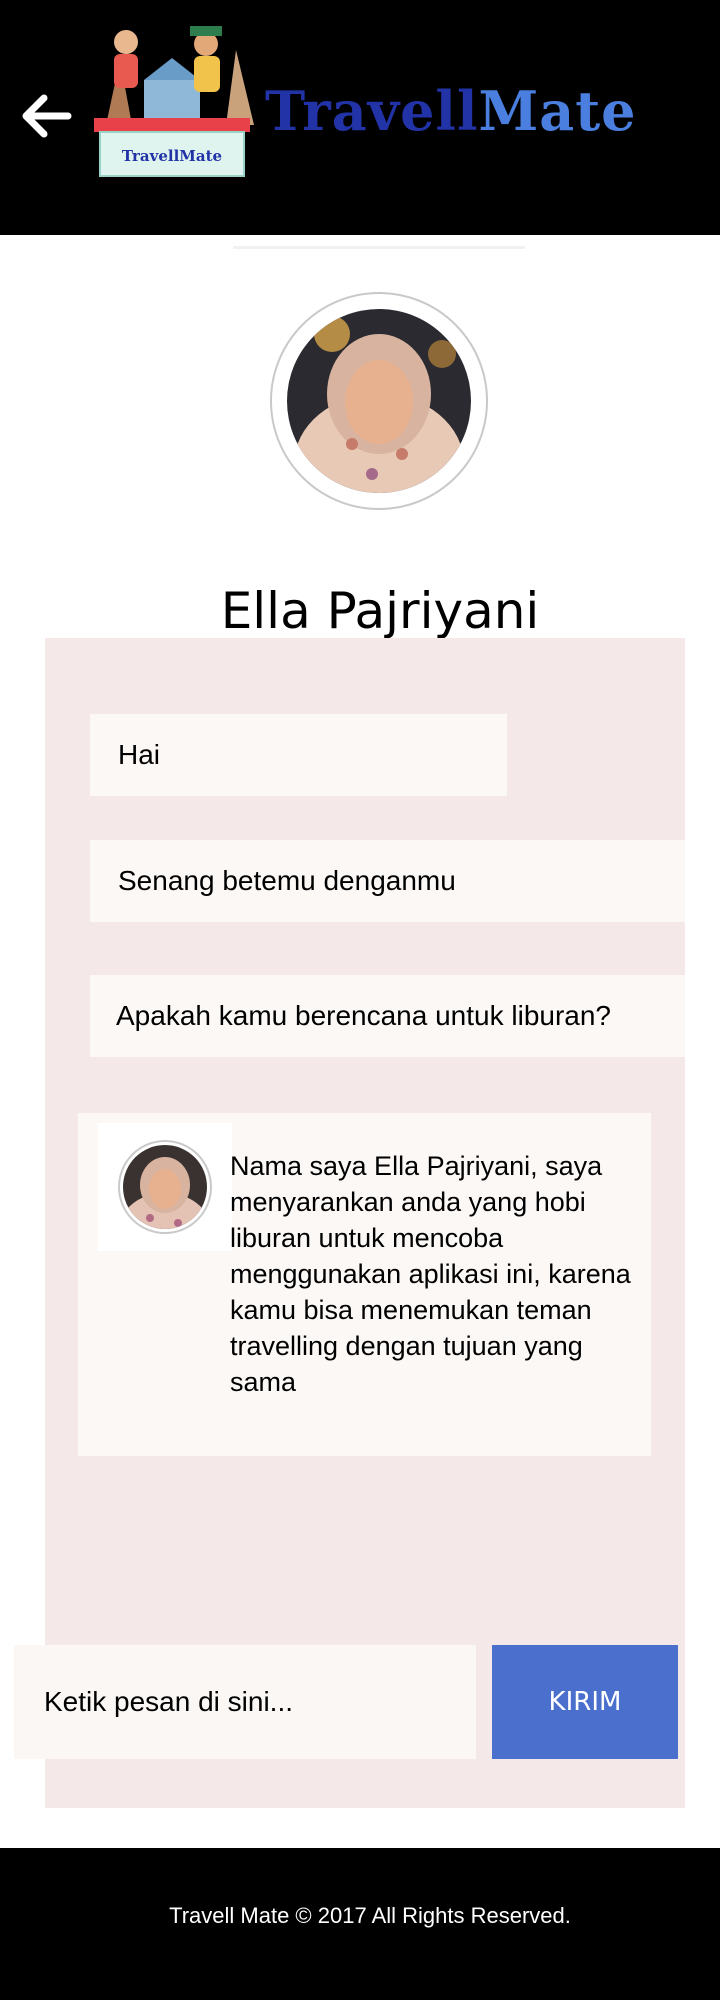 This screenshot has height=2000, width=720. Describe the element at coordinates (379, 247) in the screenshot. I see `divider` at that location.